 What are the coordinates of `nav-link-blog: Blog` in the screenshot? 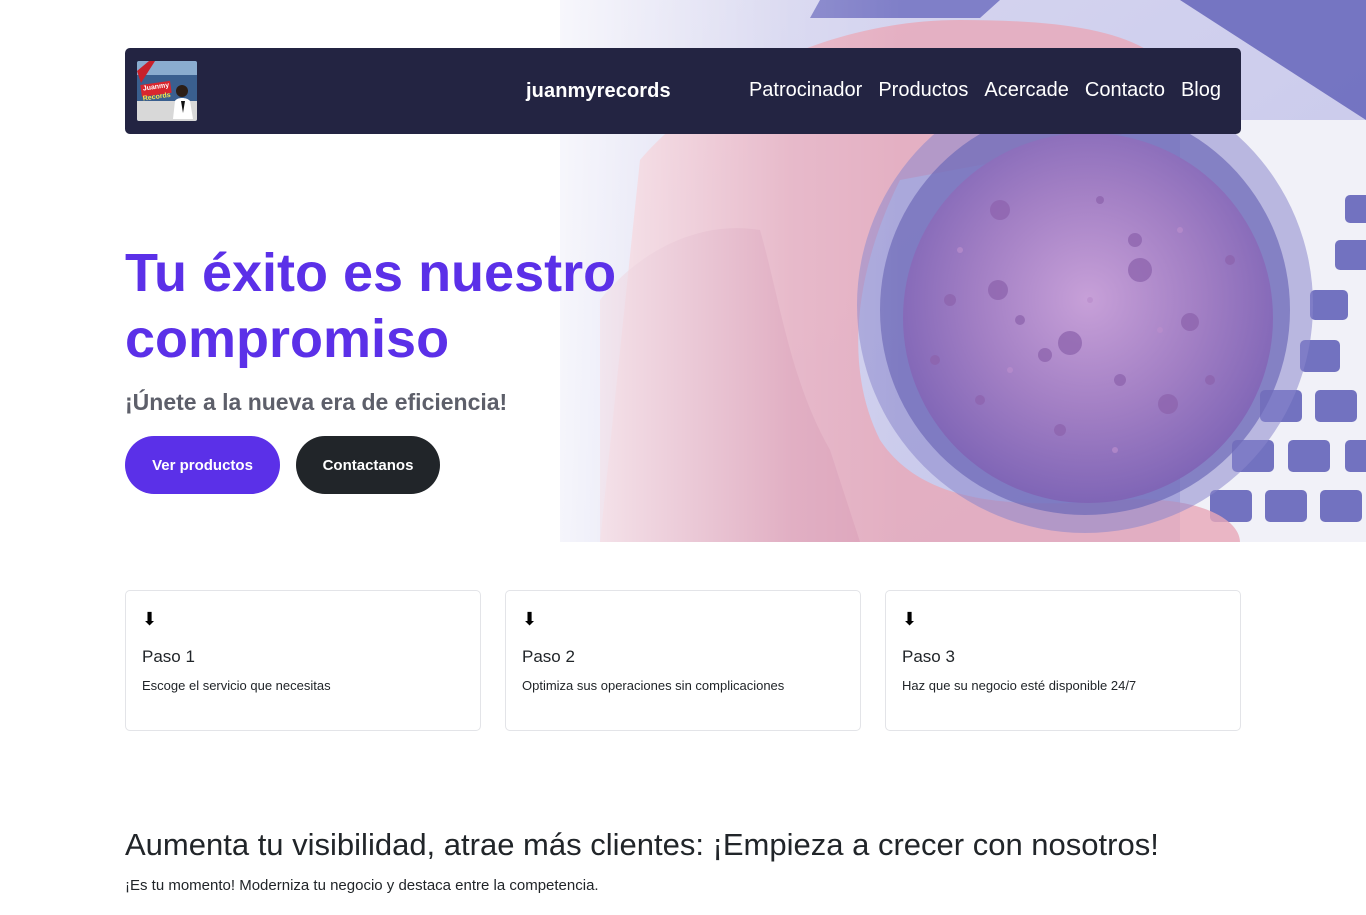 It's located at (1201, 90).